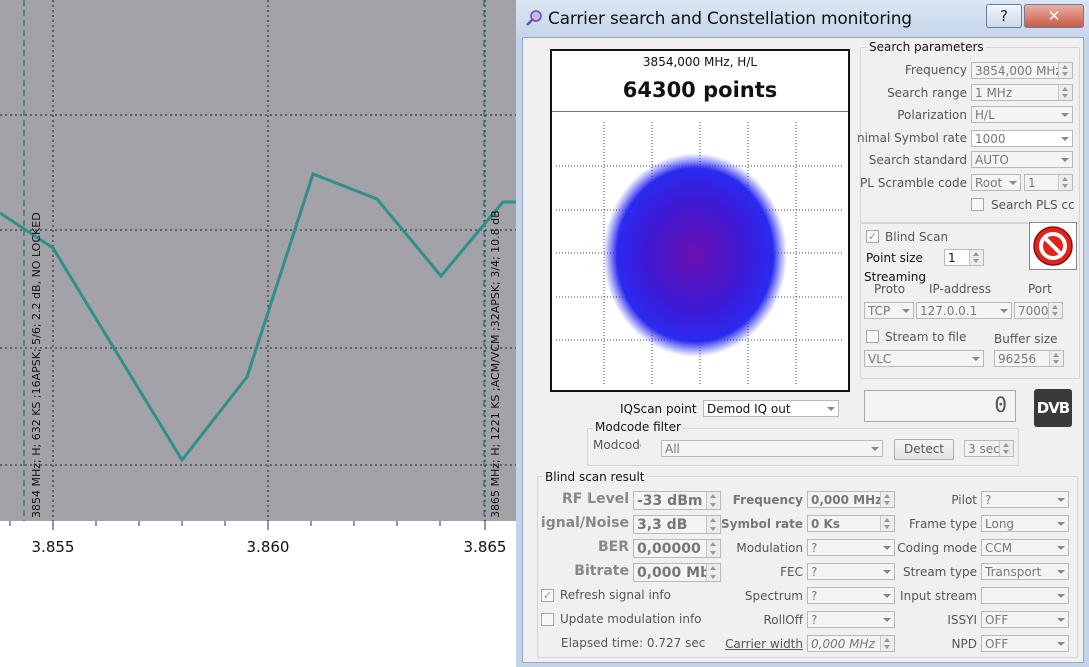 The image size is (1089, 667). What do you see at coordinates (1040, 289) in the screenshot?
I see `port-label: Port` at bounding box center [1040, 289].